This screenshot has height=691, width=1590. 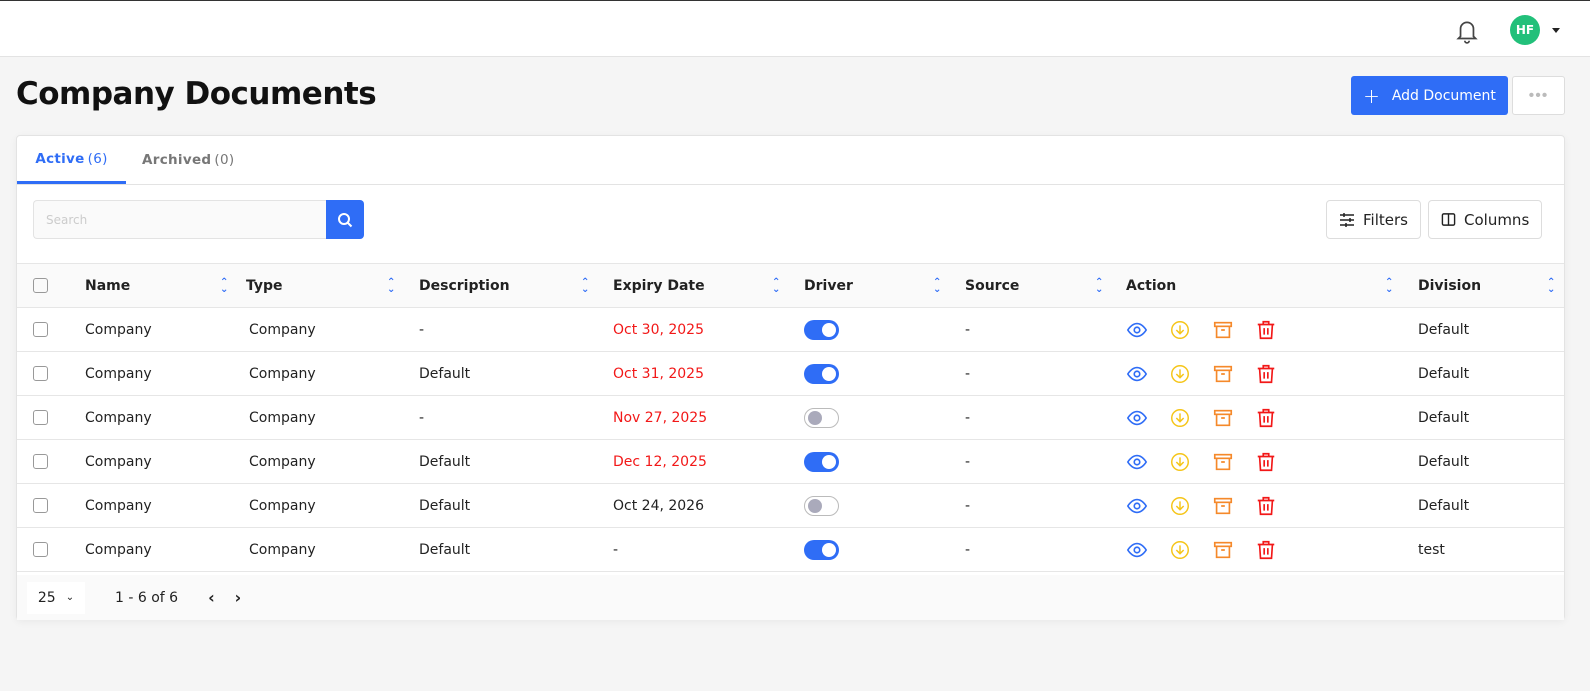 What do you see at coordinates (60, 158) in the screenshot?
I see `tab-label: Active` at bounding box center [60, 158].